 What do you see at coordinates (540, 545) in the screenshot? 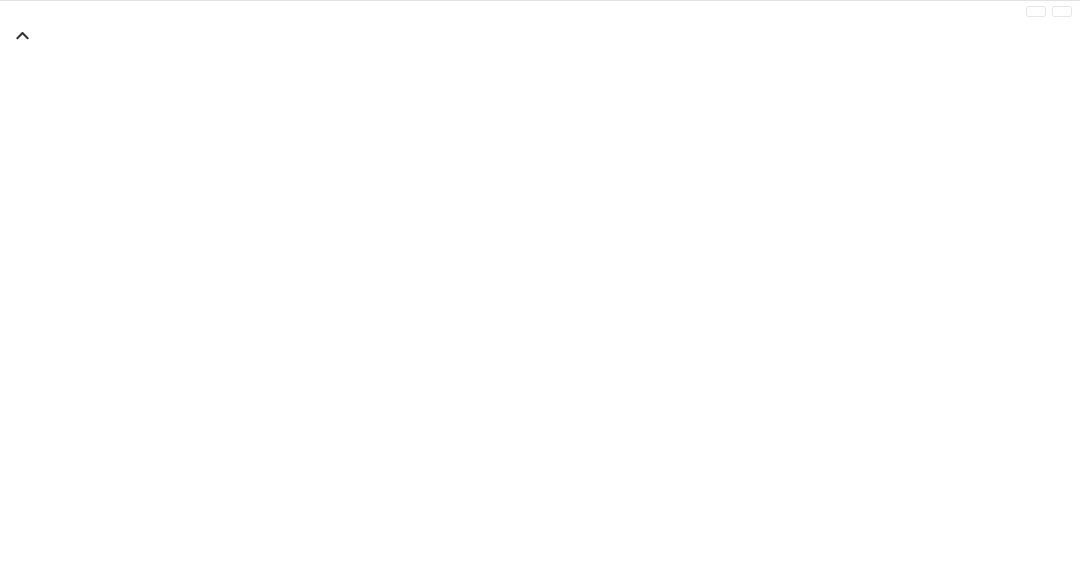
I see `x-axis` at bounding box center [540, 545].